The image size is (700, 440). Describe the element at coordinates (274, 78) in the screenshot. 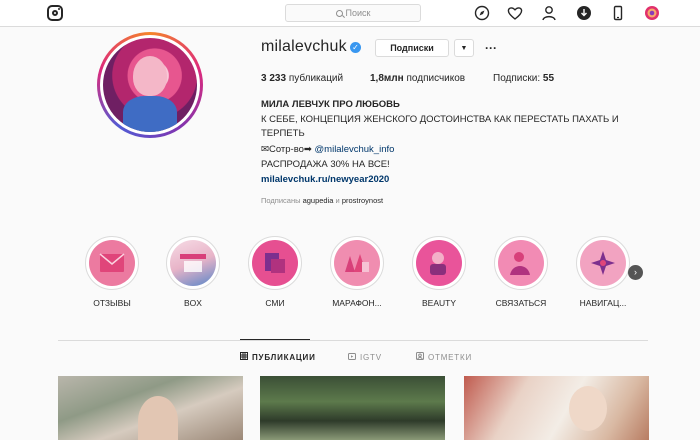

I see `posts-count: 3 233` at that location.